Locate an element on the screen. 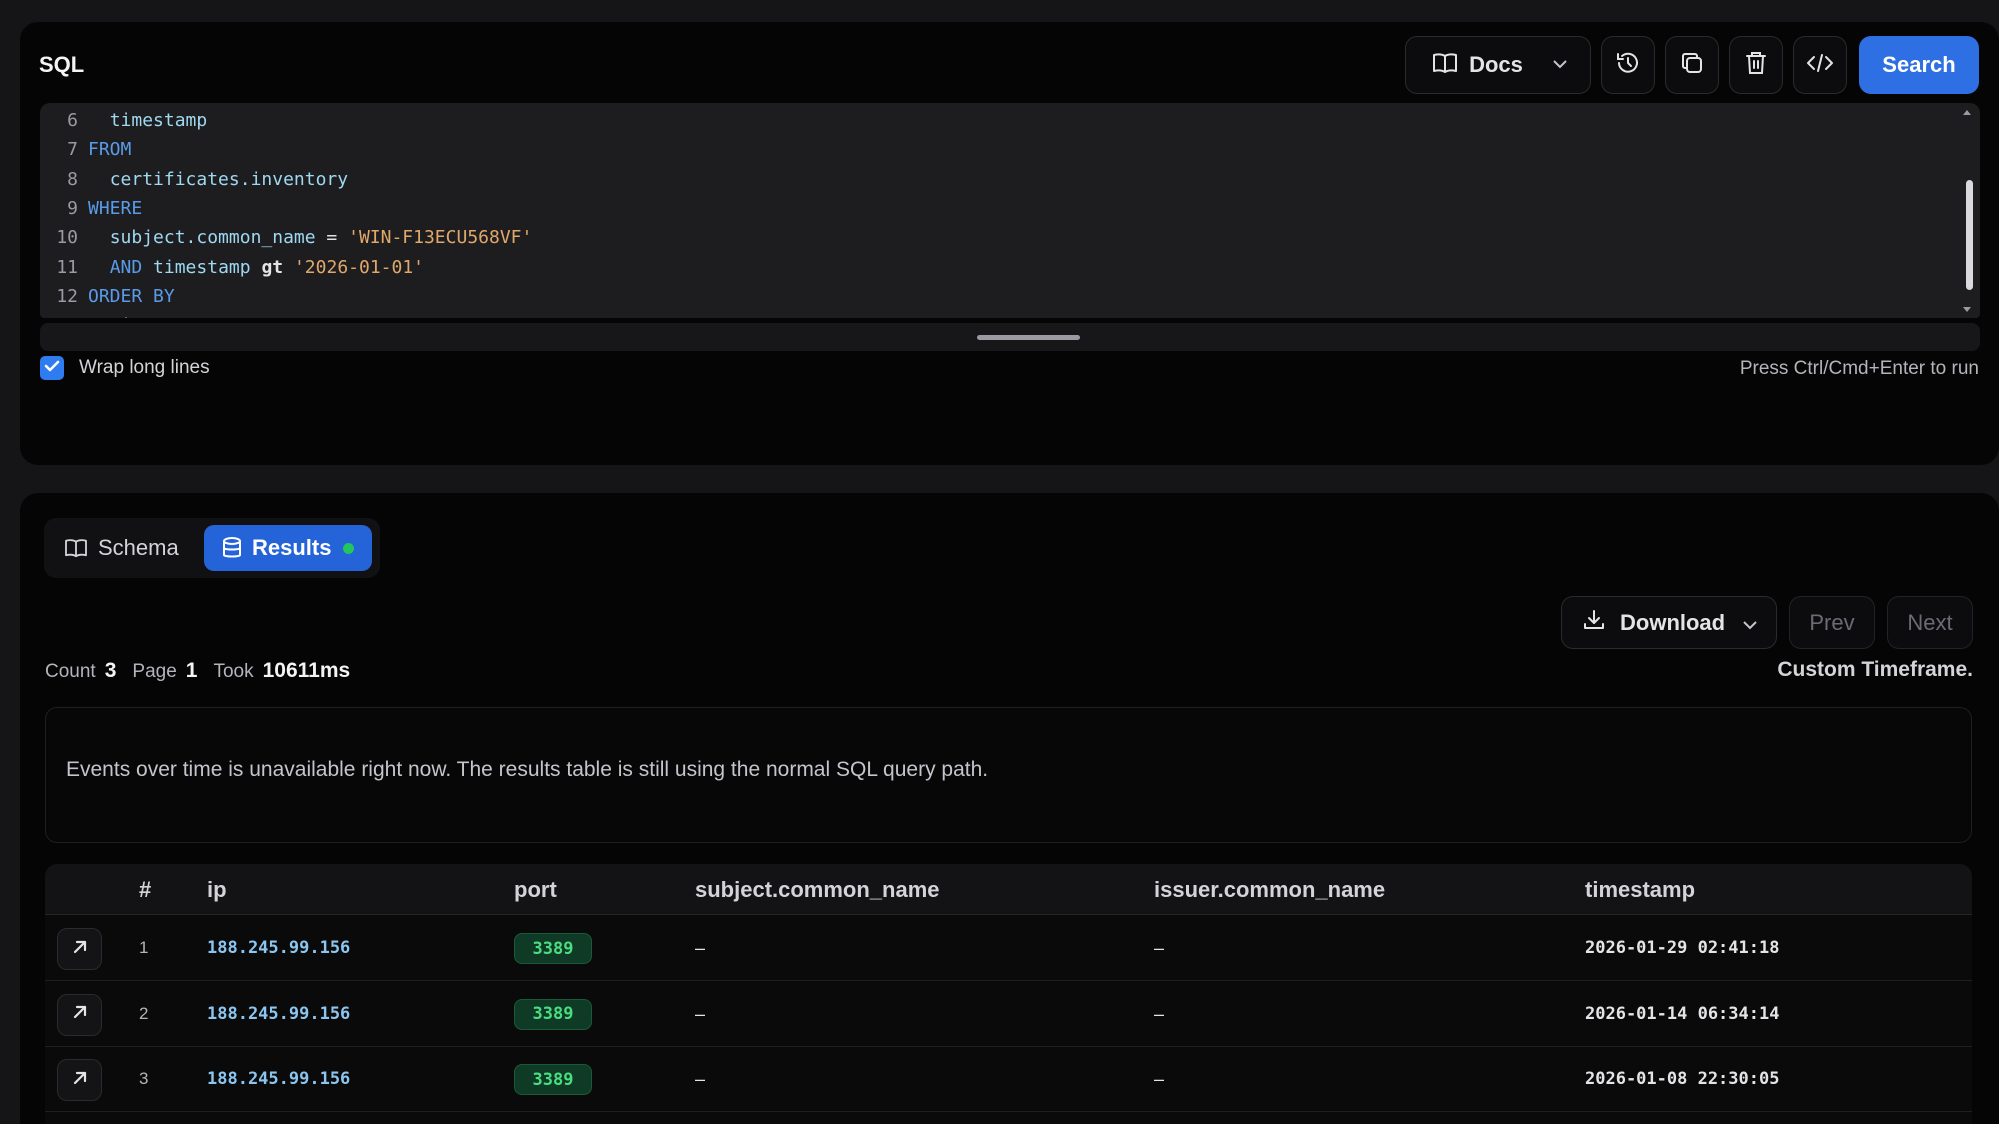  code-line: 12 ORDER BY is located at coordinates (107, 296).